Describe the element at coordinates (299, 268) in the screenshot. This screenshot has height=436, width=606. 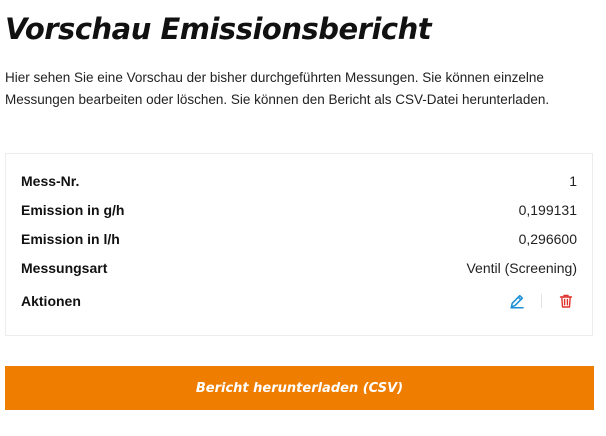
I see `row-messungsart: Messungsart Ventil (Screening)` at that location.